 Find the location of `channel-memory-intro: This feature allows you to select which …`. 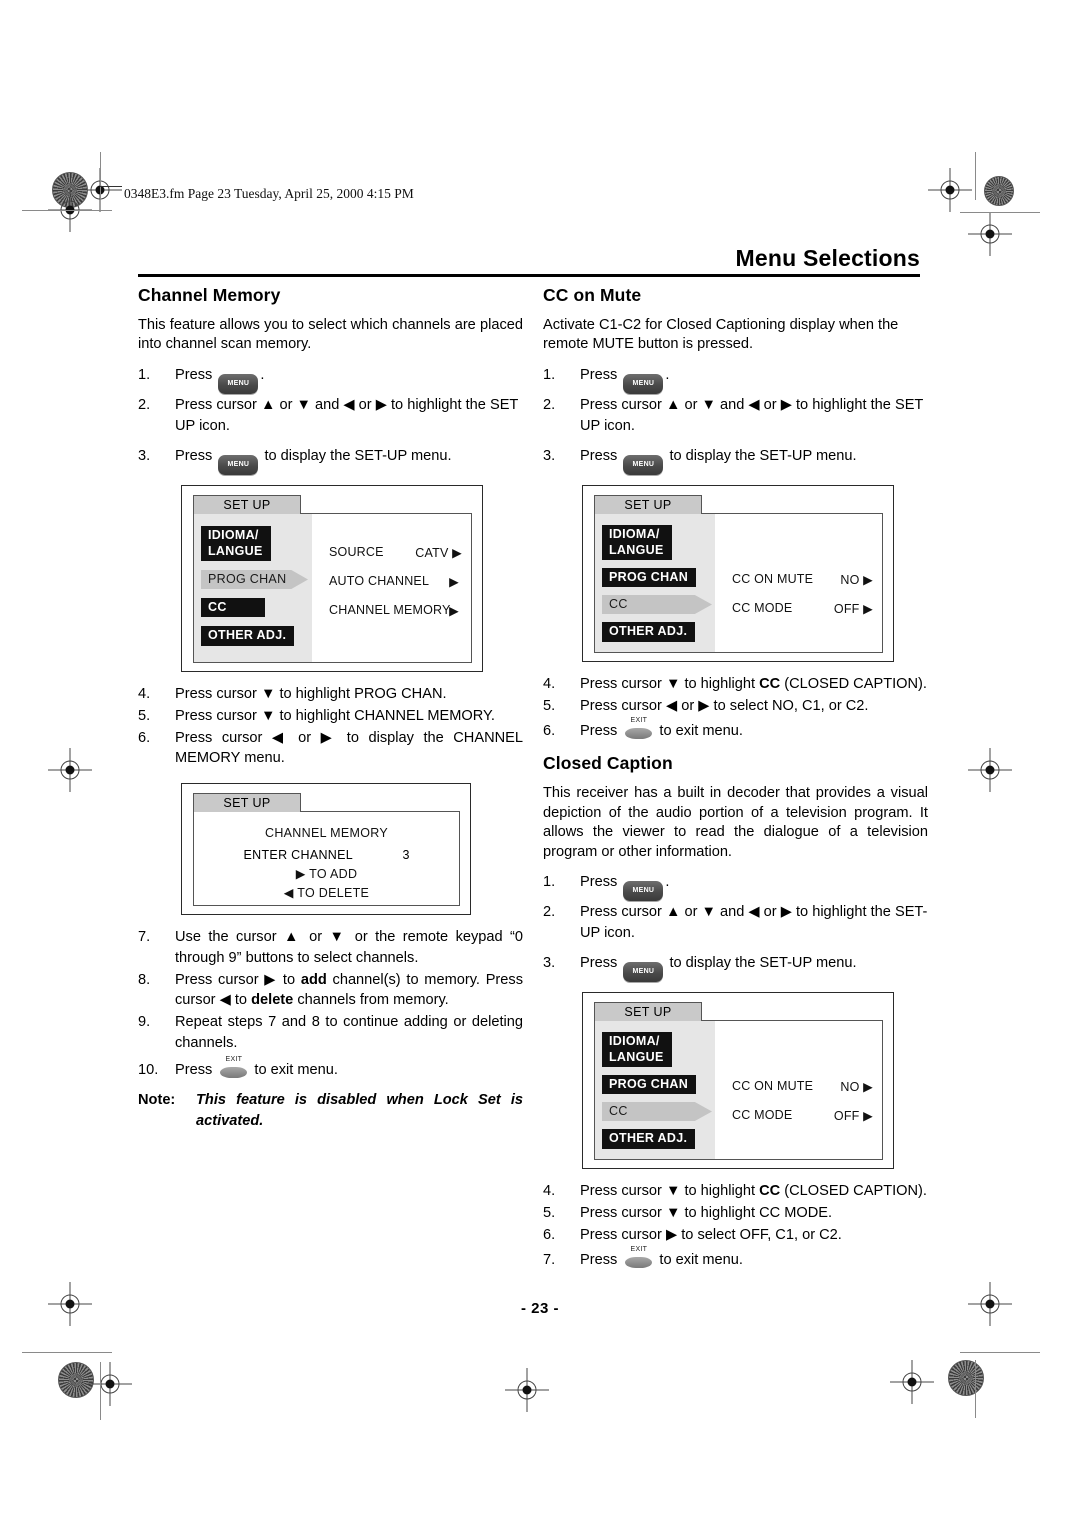

channel-memory-intro: This feature allows you to select which … is located at coordinates (330, 335).